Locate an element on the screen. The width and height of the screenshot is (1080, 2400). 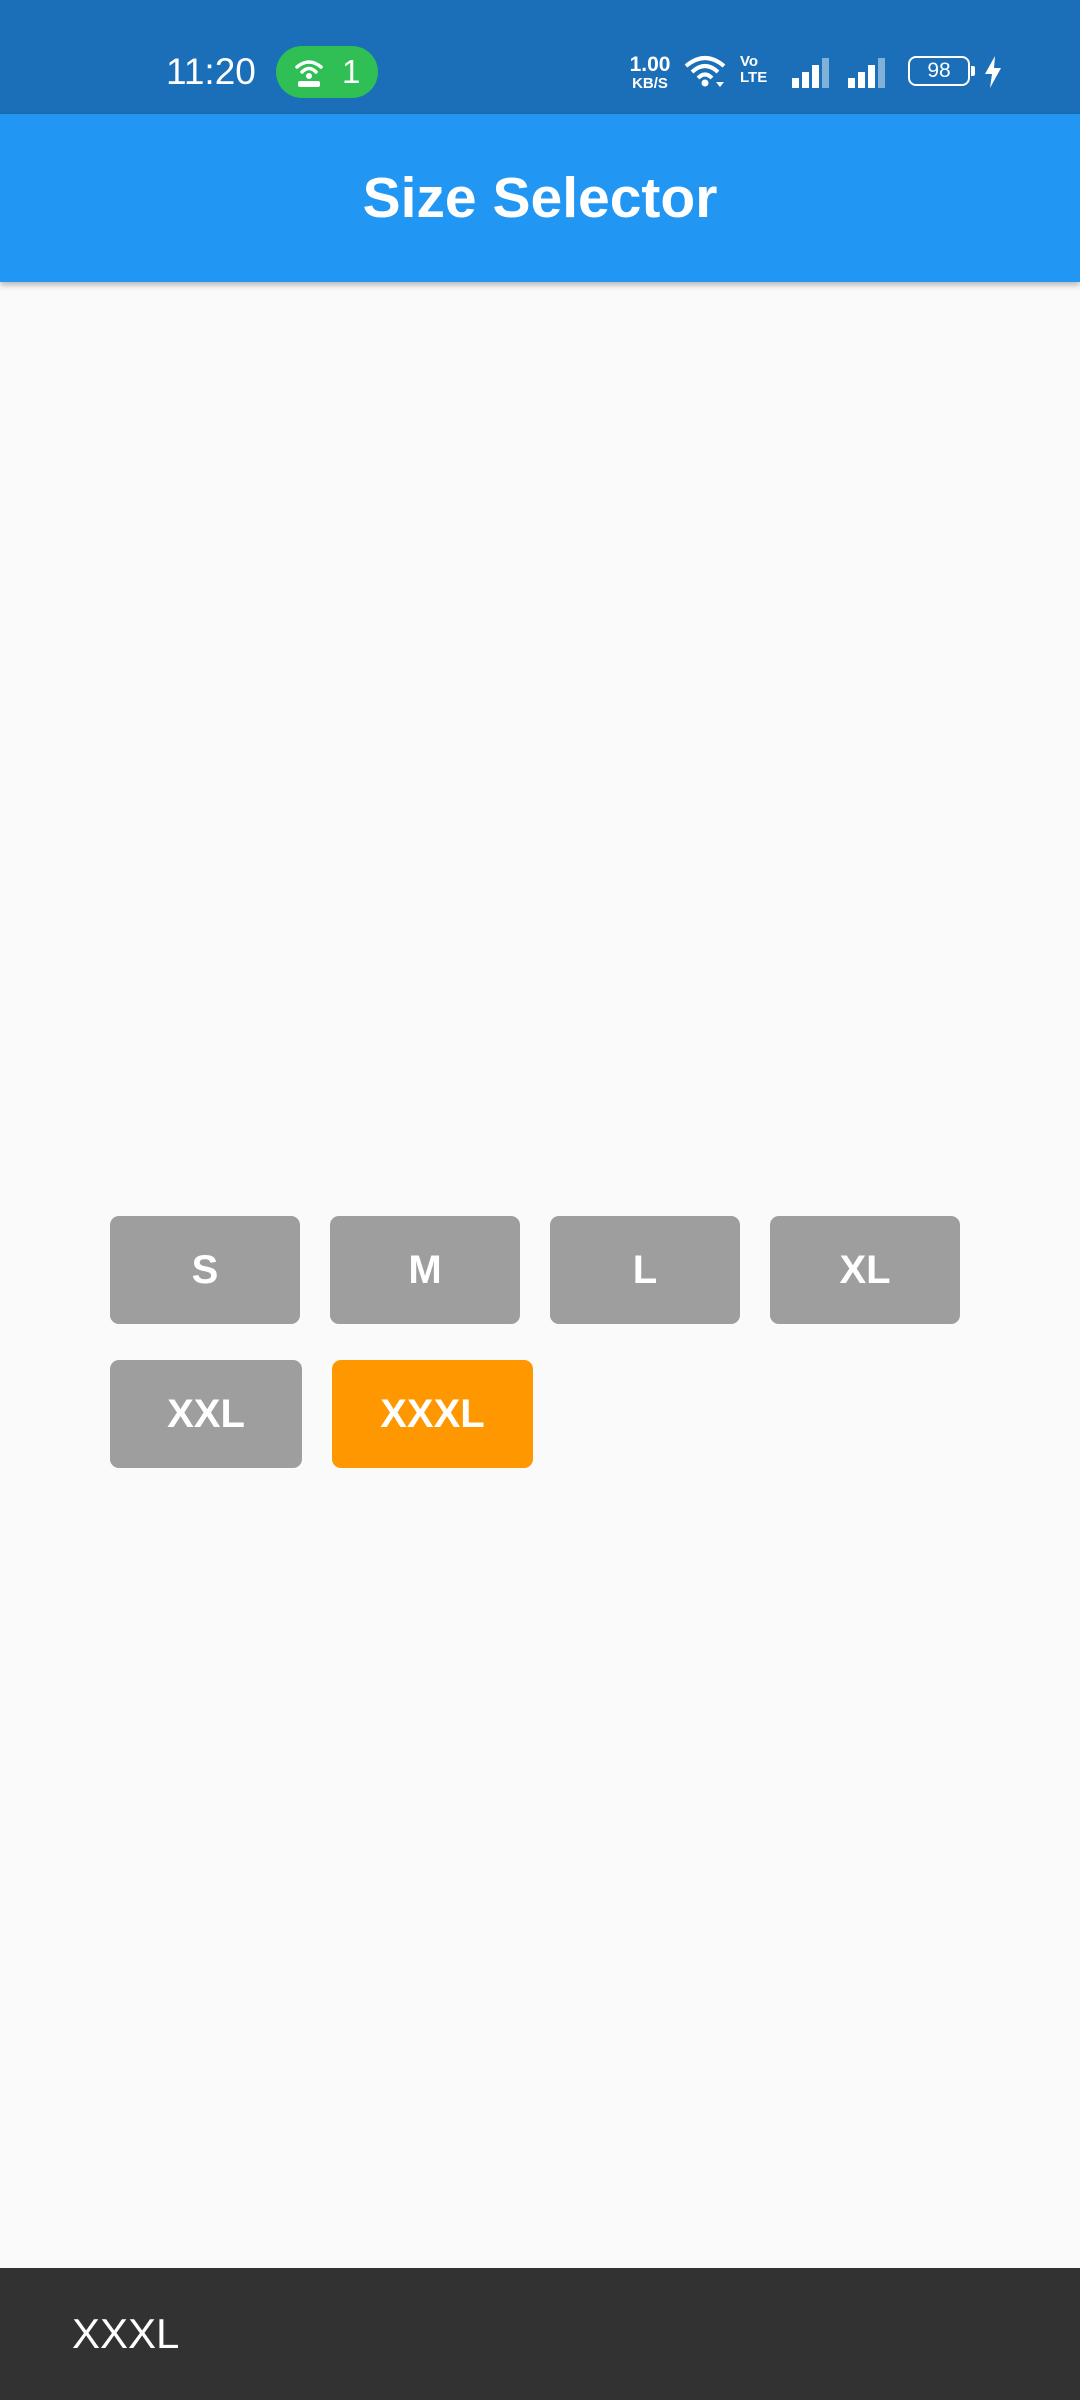
snackbar-message: XXXL is located at coordinates (126, 2333).